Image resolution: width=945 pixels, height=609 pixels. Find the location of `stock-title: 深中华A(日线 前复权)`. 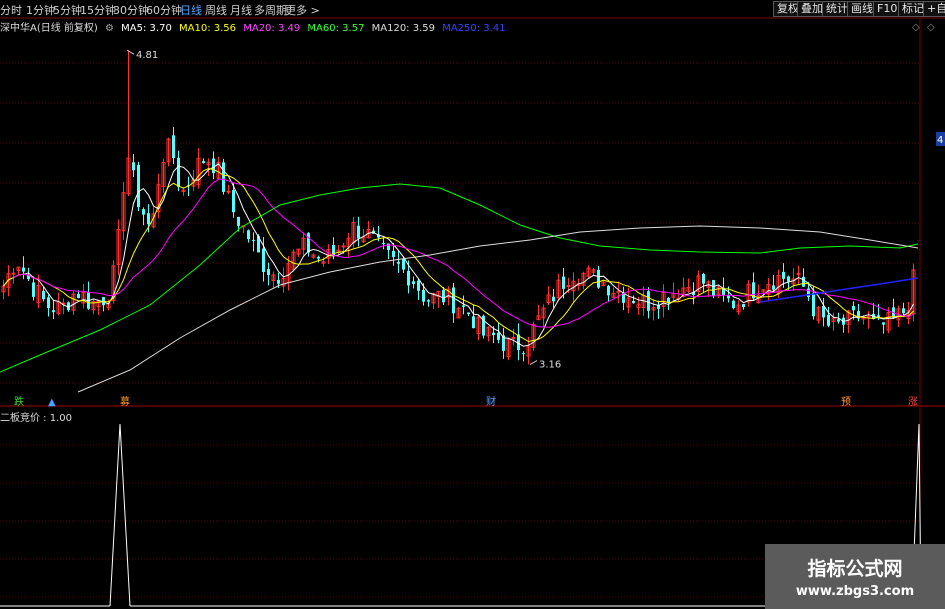

stock-title: 深中华A(日线 前复权) is located at coordinates (49, 28).